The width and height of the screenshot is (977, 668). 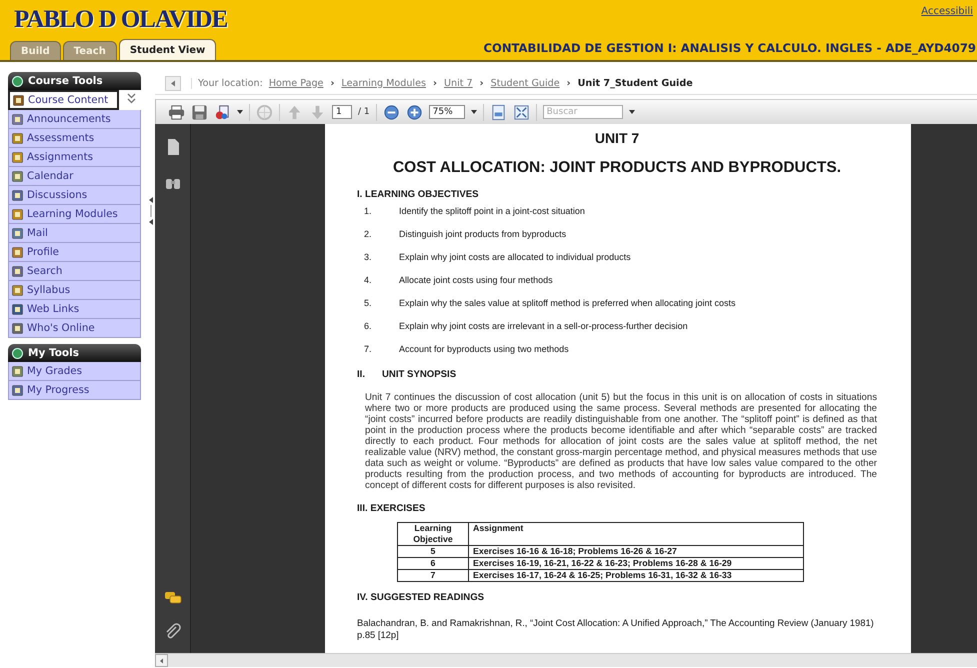 I want to click on breadcrumb-link: Home Page, so click(x=296, y=83).